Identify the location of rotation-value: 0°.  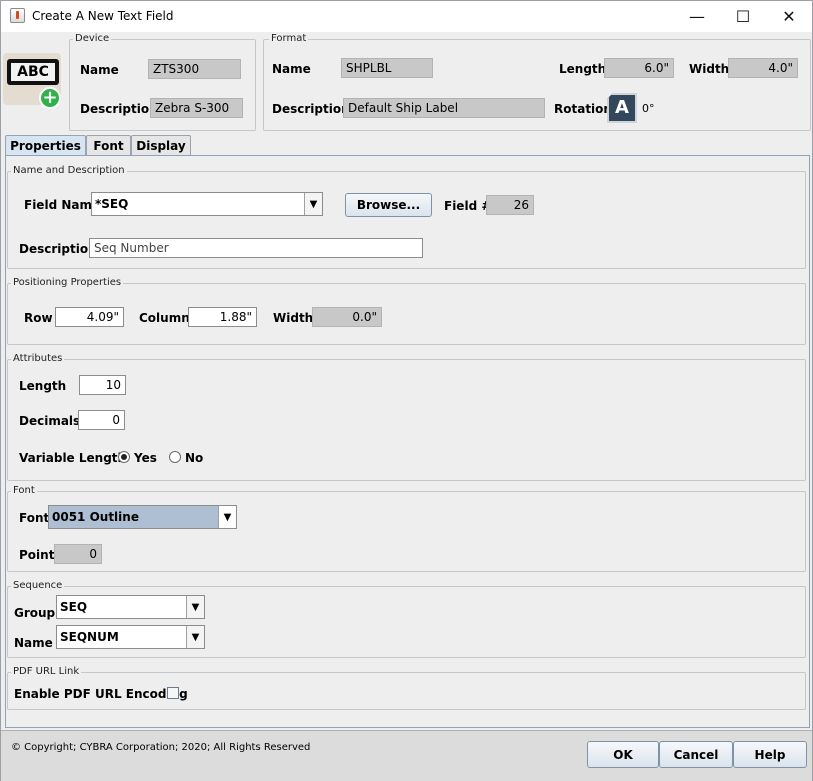
(648, 108).